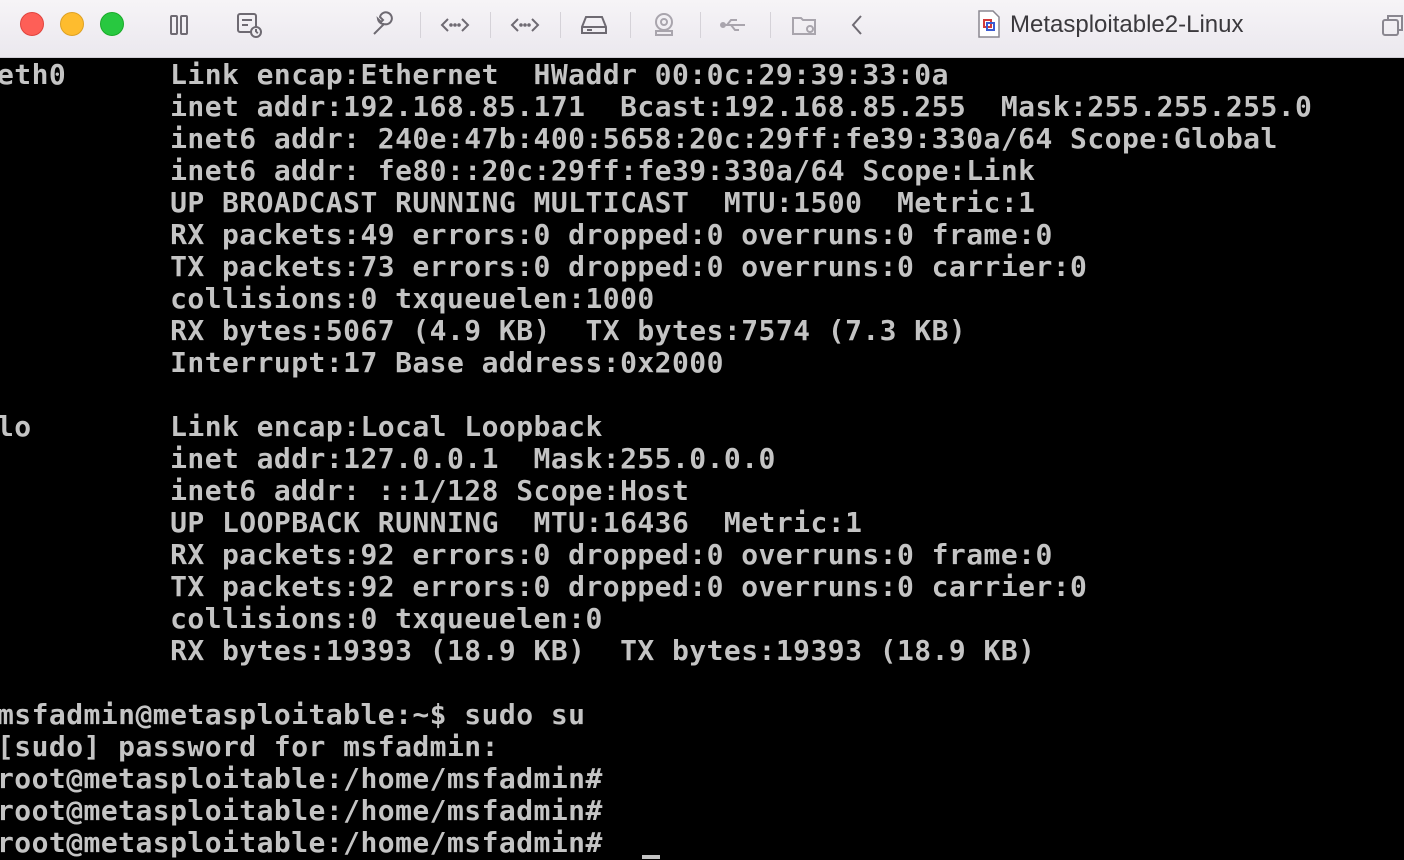 This screenshot has height=860, width=1404. Describe the element at coordinates (1127, 24) in the screenshot. I see `window-title: Metasploitable2-Linux` at that location.